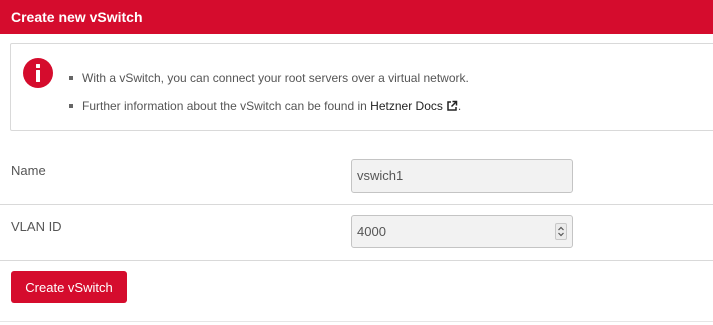 The height and width of the screenshot is (325, 713). Describe the element at coordinates (28, 170) in the screenshot. I see `name-label: Name` at that location.